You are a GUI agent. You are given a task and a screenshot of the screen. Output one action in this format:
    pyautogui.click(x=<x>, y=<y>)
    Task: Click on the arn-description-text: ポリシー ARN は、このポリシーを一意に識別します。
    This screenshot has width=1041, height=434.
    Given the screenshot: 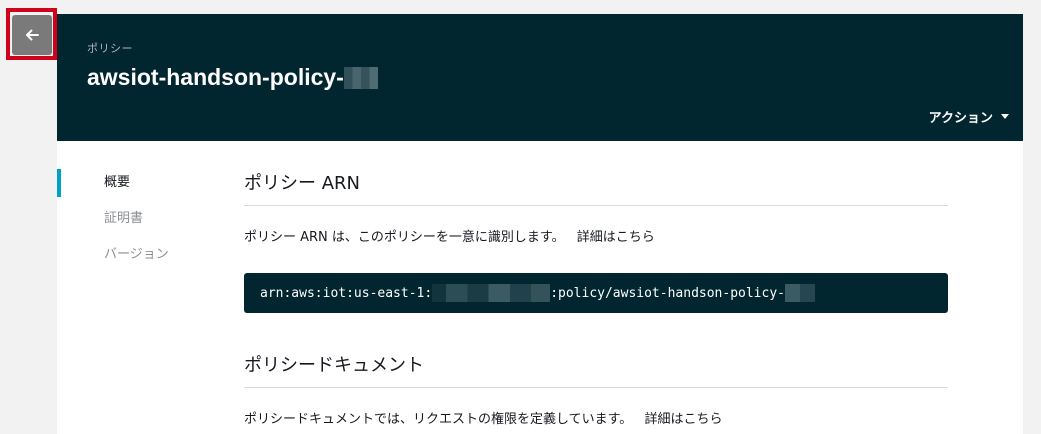 What is the action you would take?
    pyautogui.click(x=404, y=237)
    